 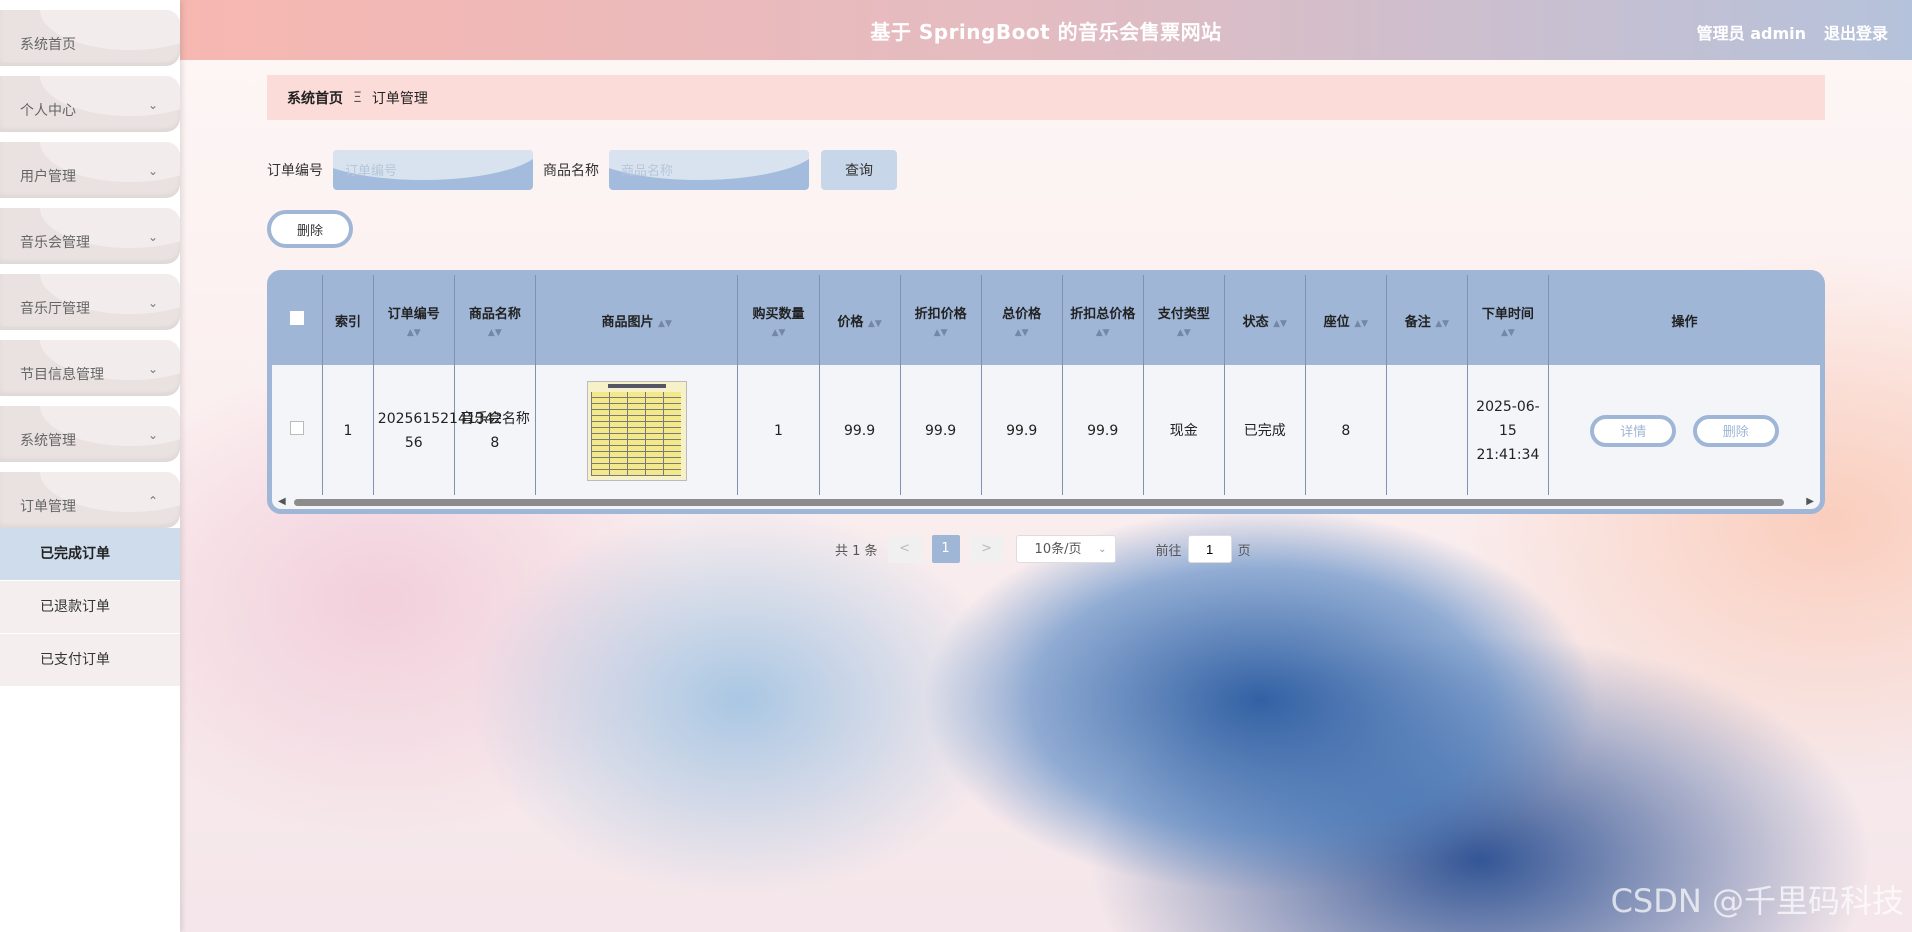 I want to click on column-header: 折扣总价格 ▲▼, so click(x=1103, y=320).